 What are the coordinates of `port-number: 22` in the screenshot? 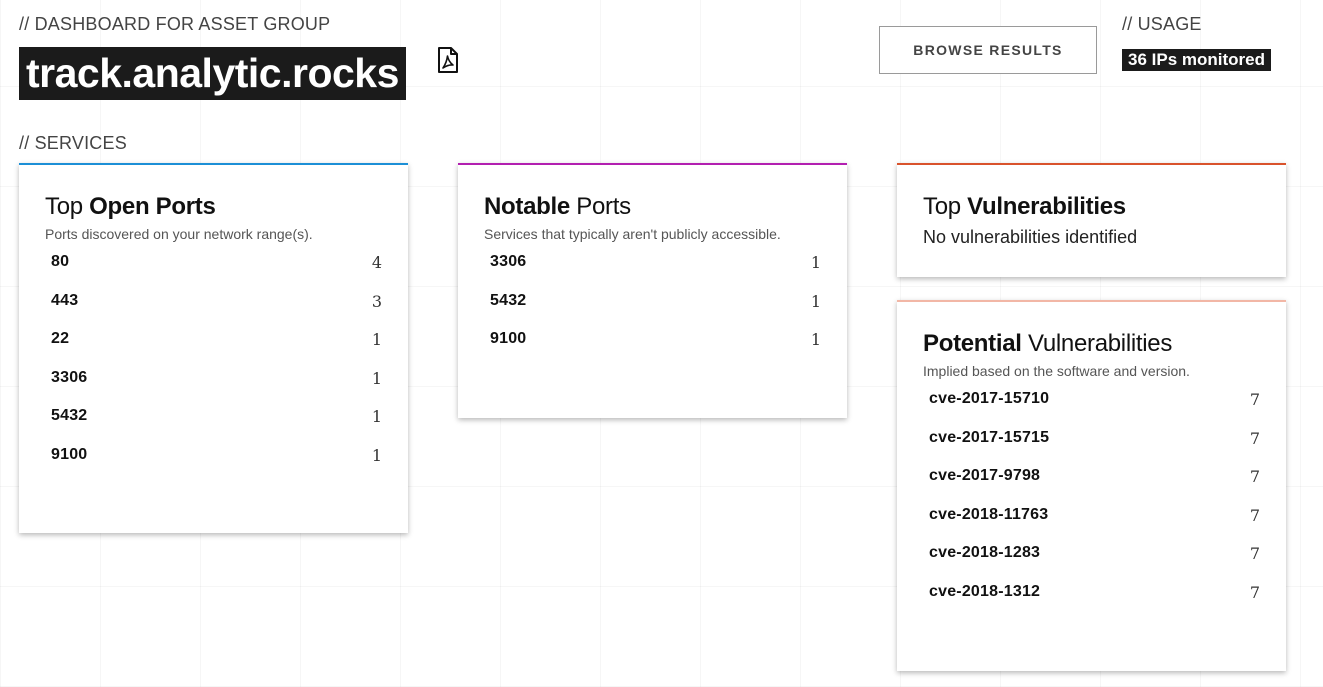 It's located at (60, 338).